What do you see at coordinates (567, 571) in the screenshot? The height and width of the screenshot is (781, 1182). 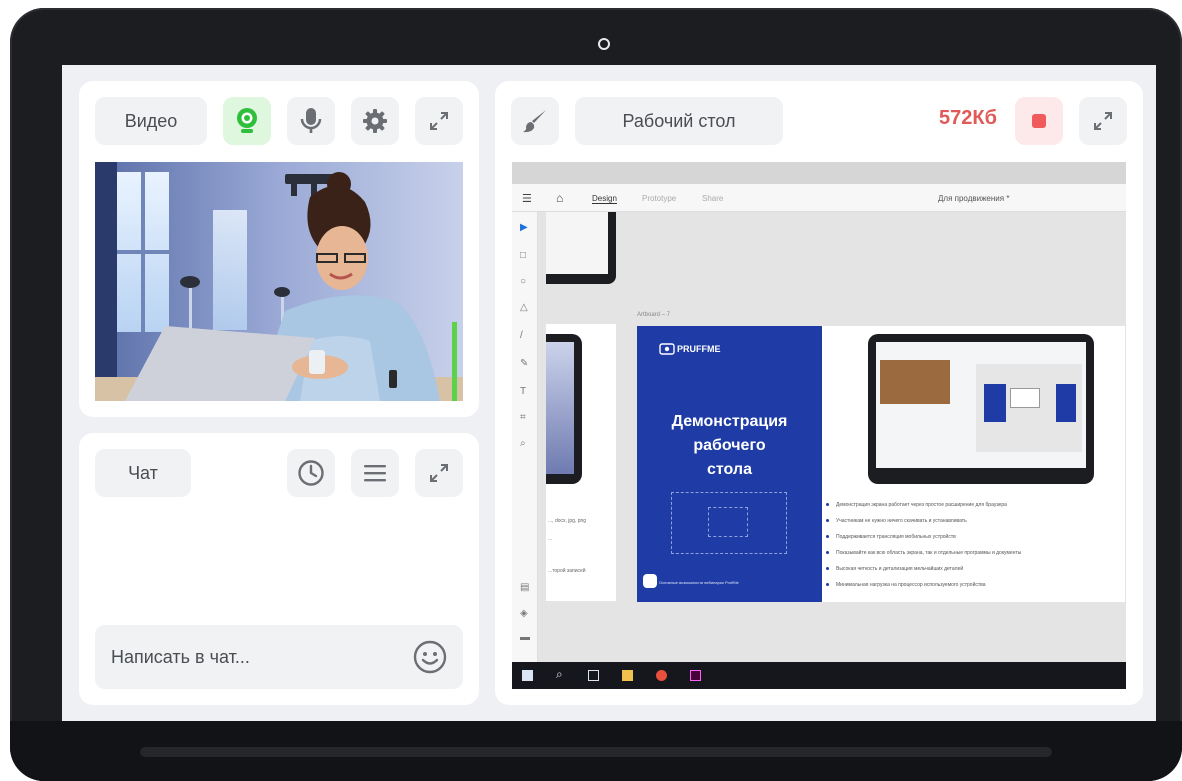 I see `side-text-3: ...торой записей` at bounding box center [567, 571].